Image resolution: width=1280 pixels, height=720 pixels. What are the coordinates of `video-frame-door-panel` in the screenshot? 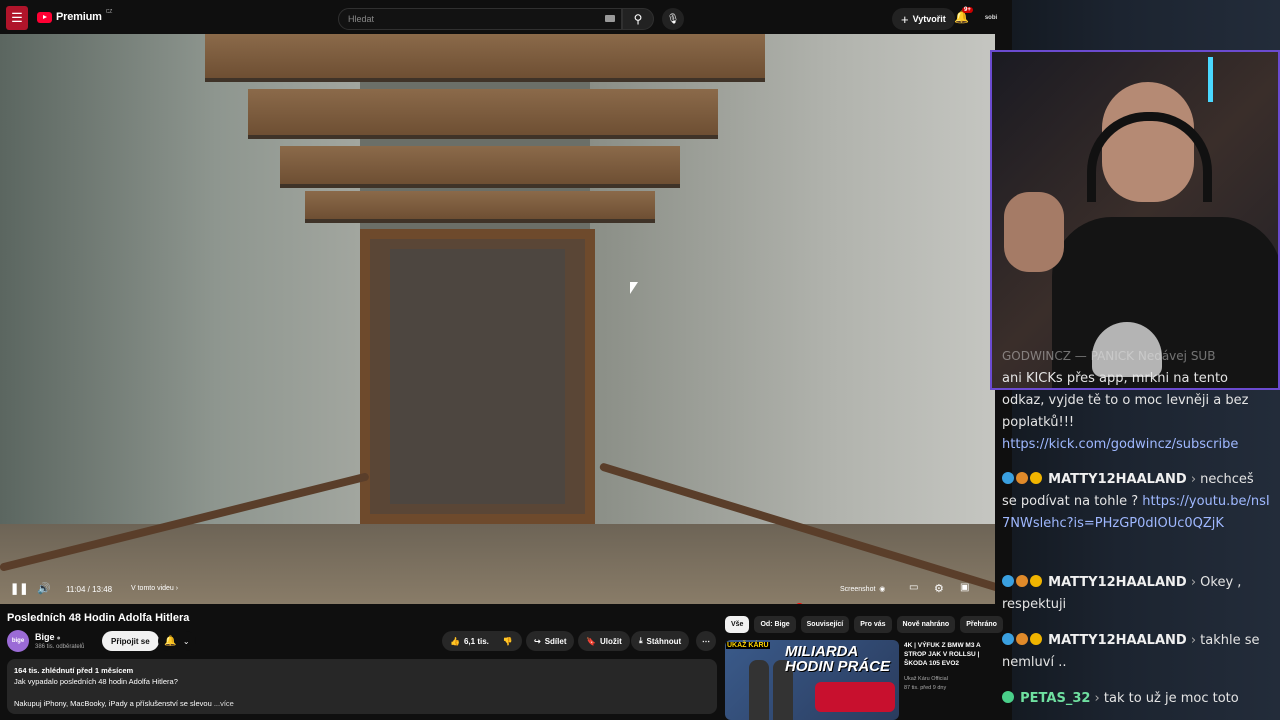 It's located at (477, 376).